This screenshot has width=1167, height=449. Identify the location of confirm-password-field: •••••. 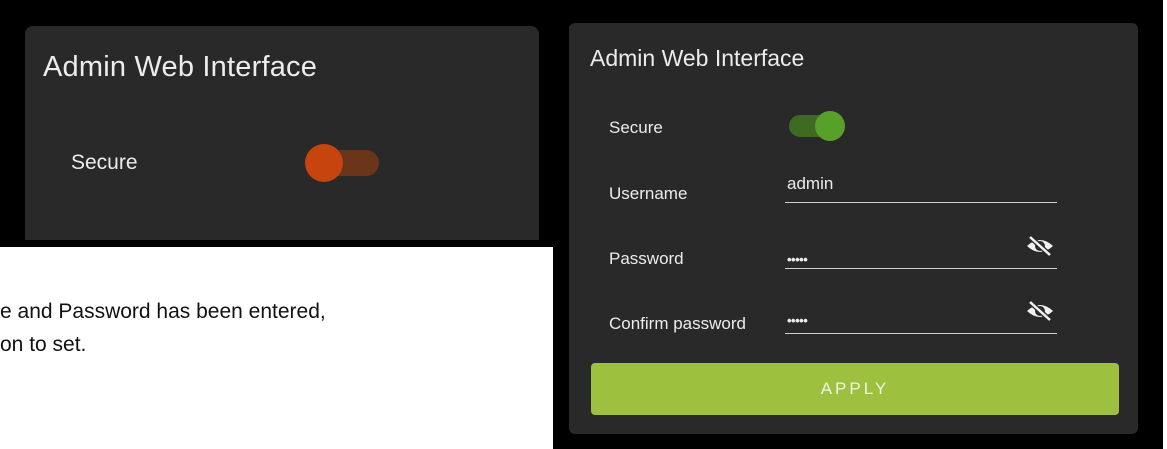
(921, 317).